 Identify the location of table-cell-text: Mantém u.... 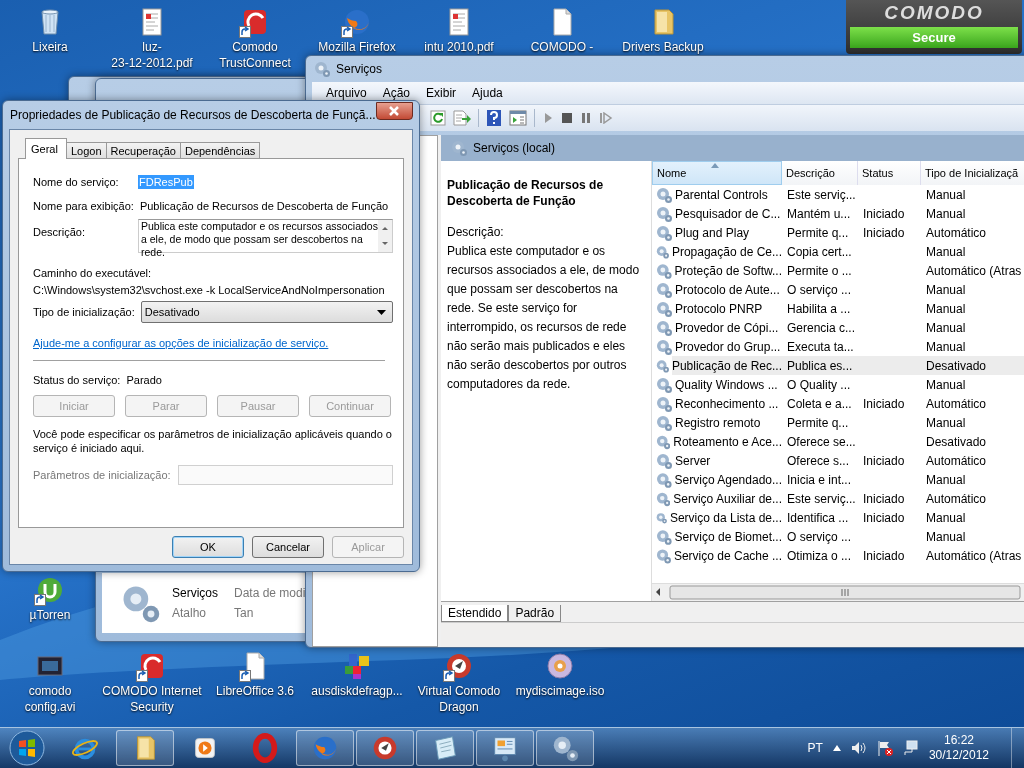
(819, 214).